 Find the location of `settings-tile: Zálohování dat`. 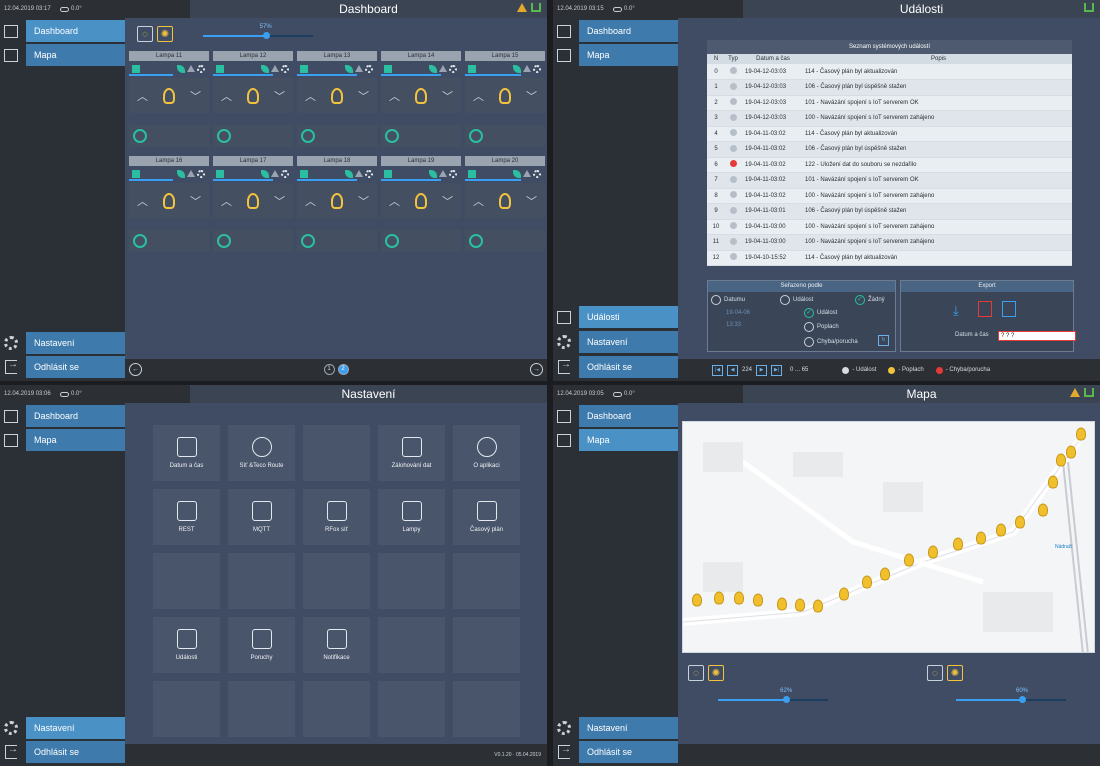

settings-tile: Zálohování dat is located at coordinates (411, 453).